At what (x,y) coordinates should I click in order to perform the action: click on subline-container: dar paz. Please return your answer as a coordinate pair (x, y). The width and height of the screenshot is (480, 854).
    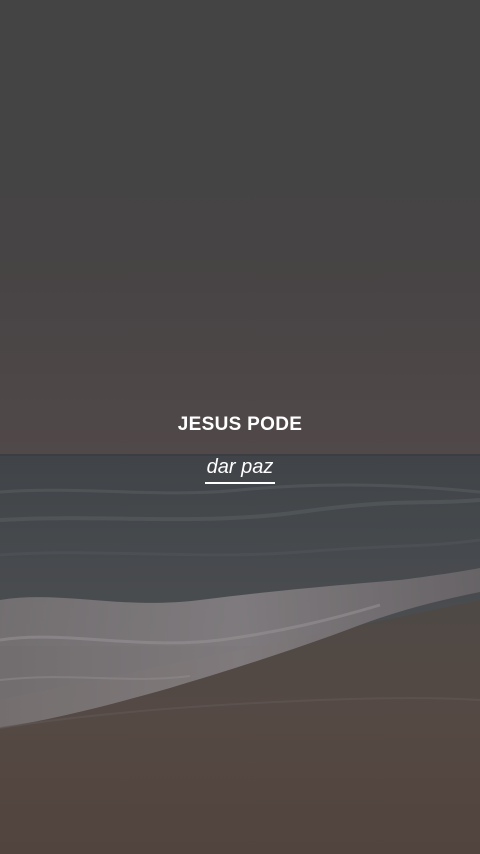
    Looking at the image, I should click on (240, 469).